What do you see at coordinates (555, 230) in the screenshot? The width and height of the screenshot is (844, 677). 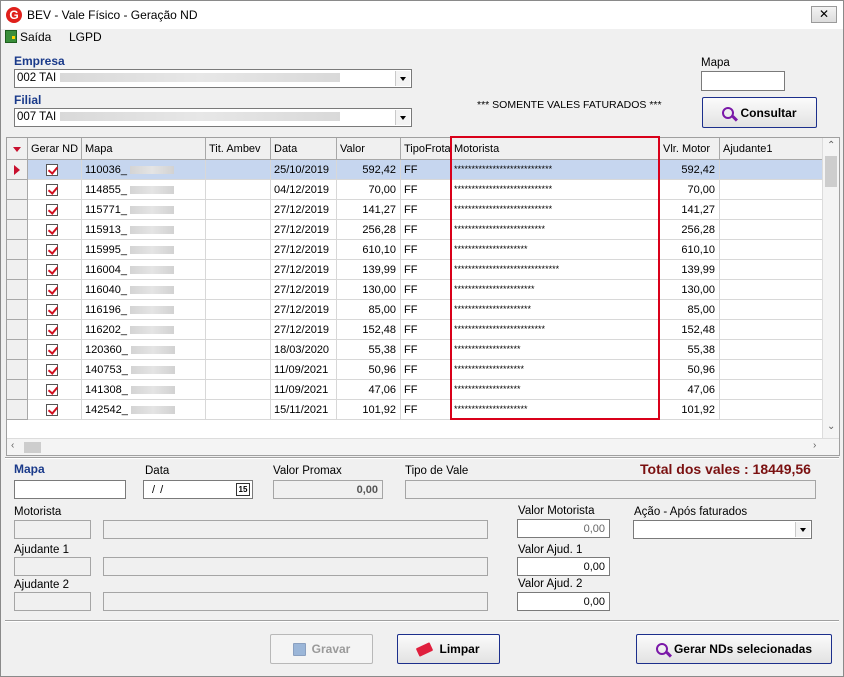 I see `motorista-cell: **************************` at bounding box center [555, 230].